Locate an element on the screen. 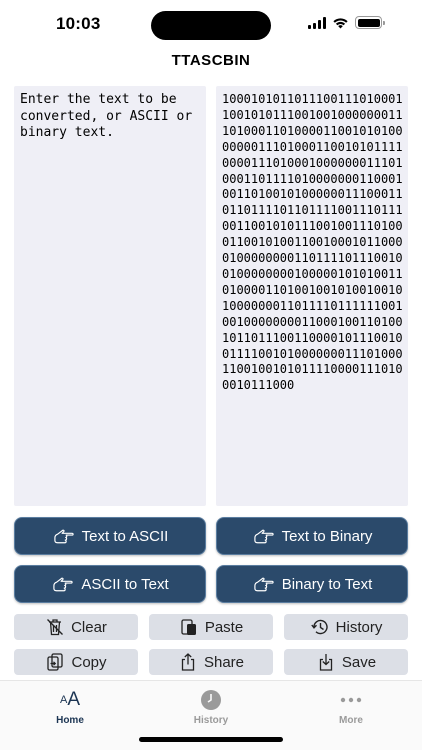 This screenshot has height=750, width=422. binary-to-text-label: Binary to Text is located at coordinates (327, 584).